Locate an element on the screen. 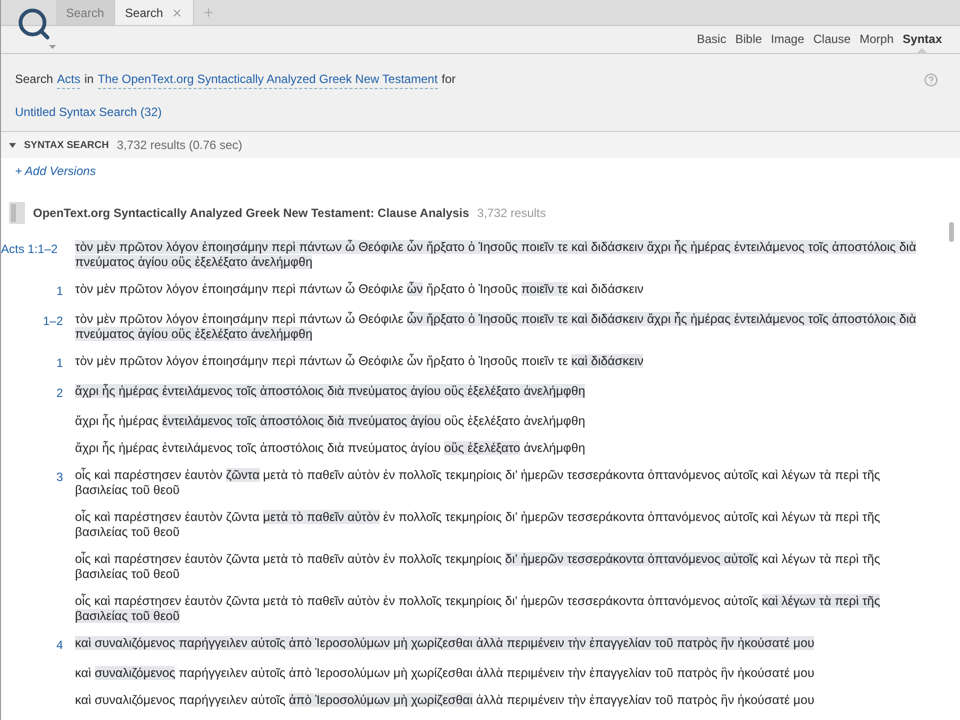 This screenshot has height=720, width=960. range-dropdown: Acts is located at coordinates (68, 79).